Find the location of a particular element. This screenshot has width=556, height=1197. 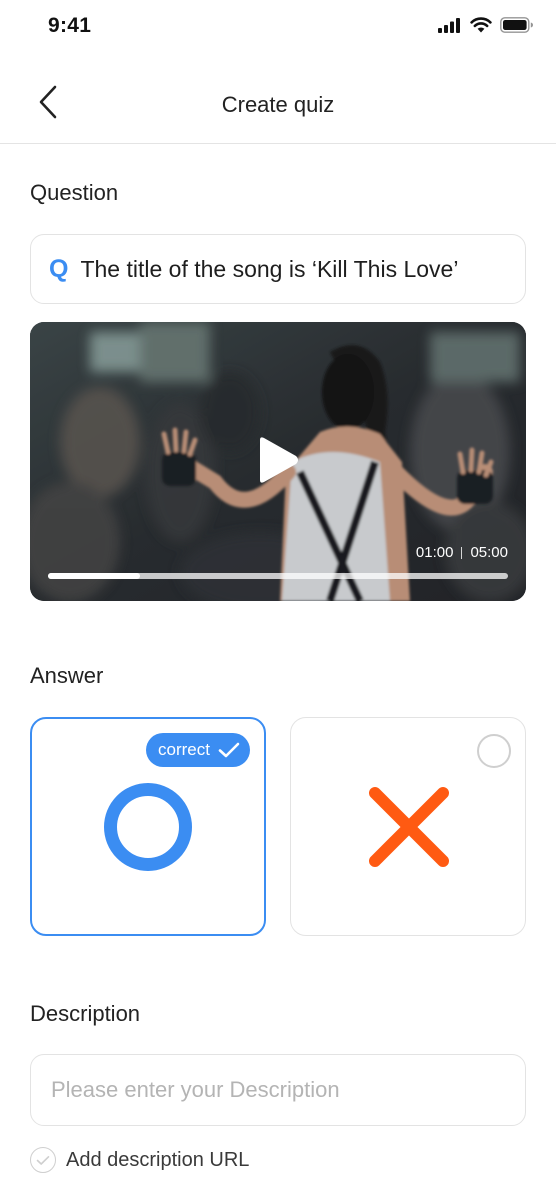

page-title: Create quiz is located at coordinates (278, 104).